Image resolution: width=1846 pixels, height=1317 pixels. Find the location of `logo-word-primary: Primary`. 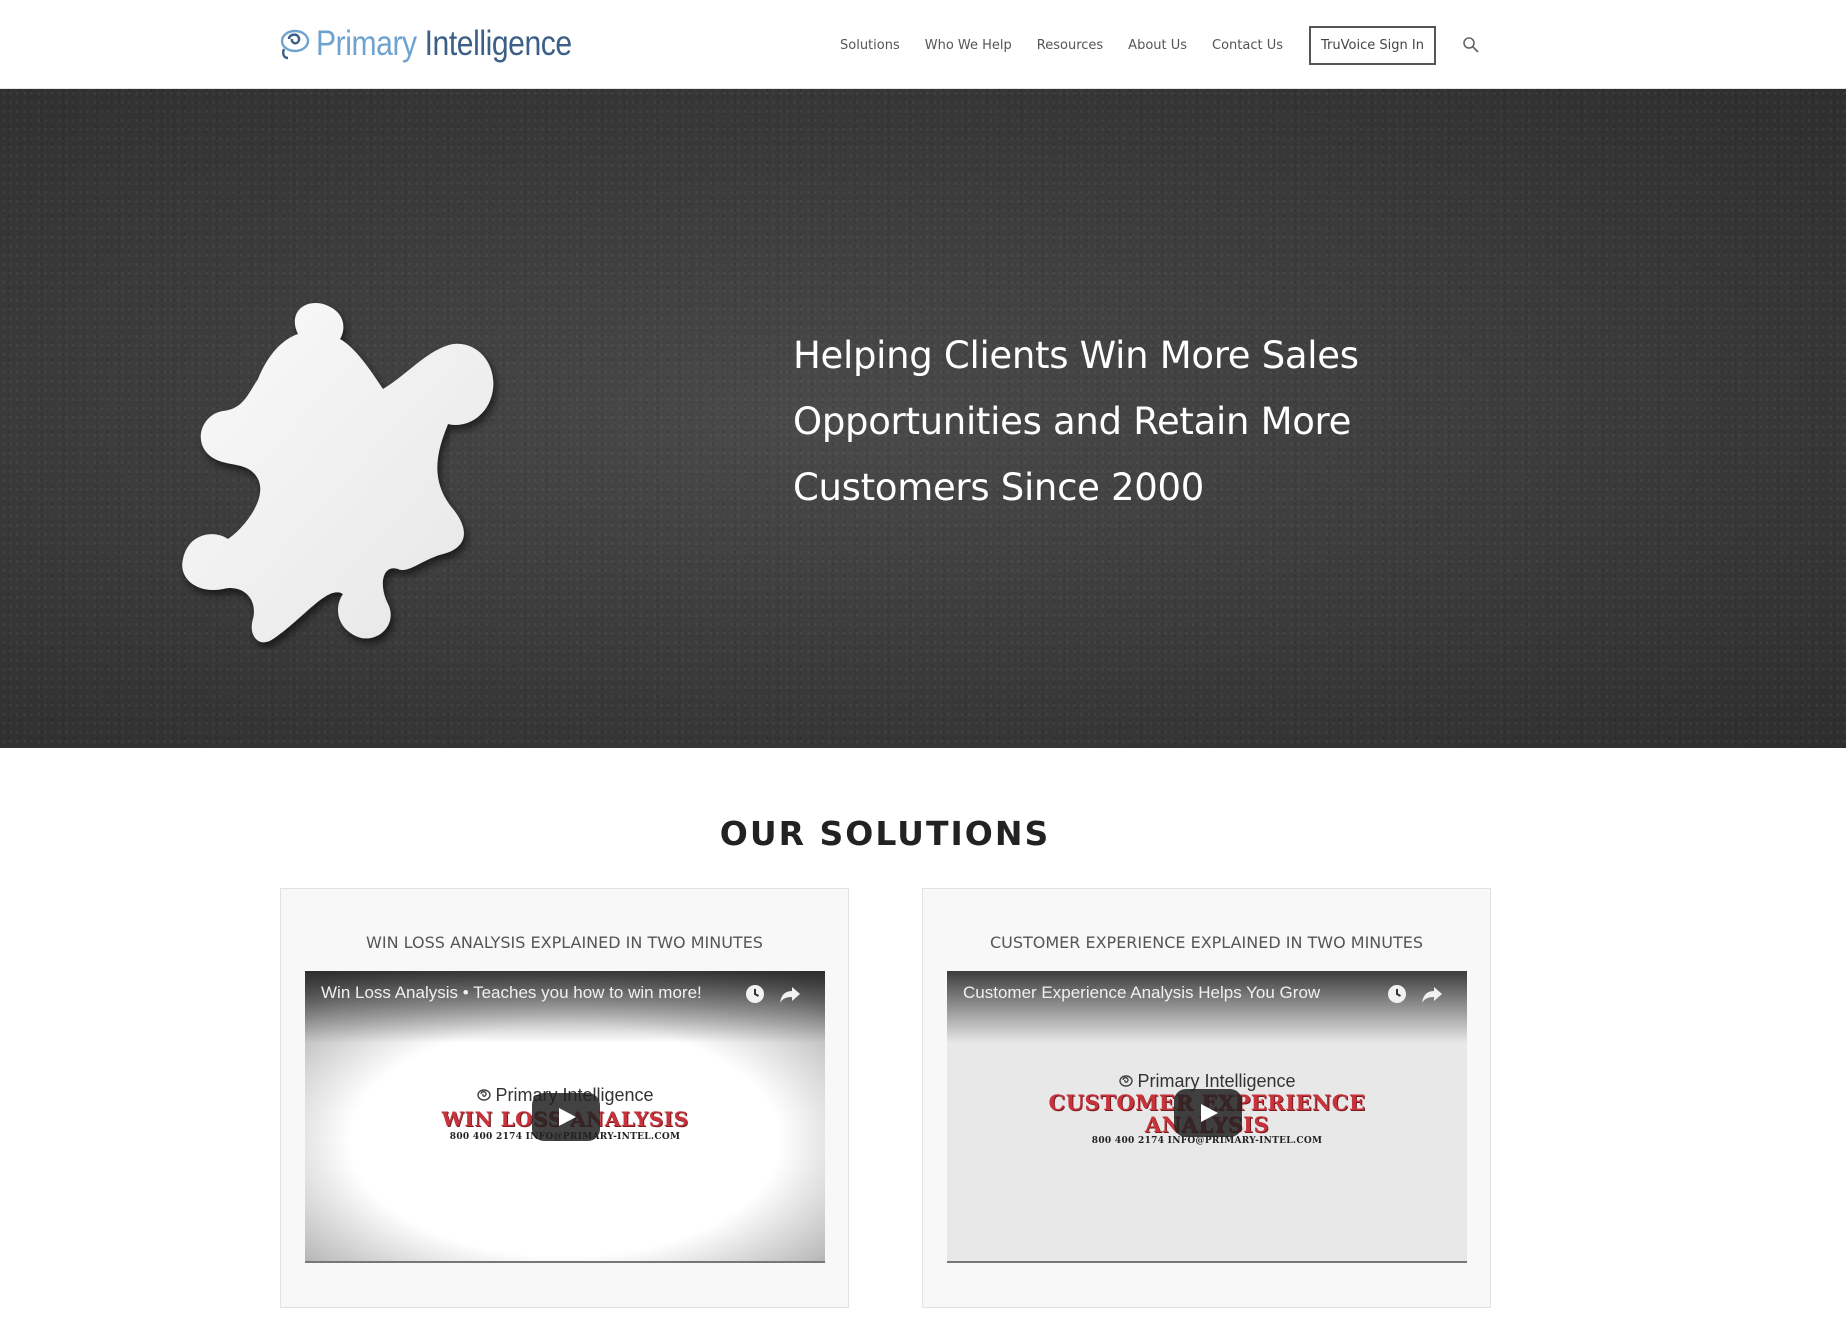

logo-word-primary: Primary is located at coordinates (366, 43).